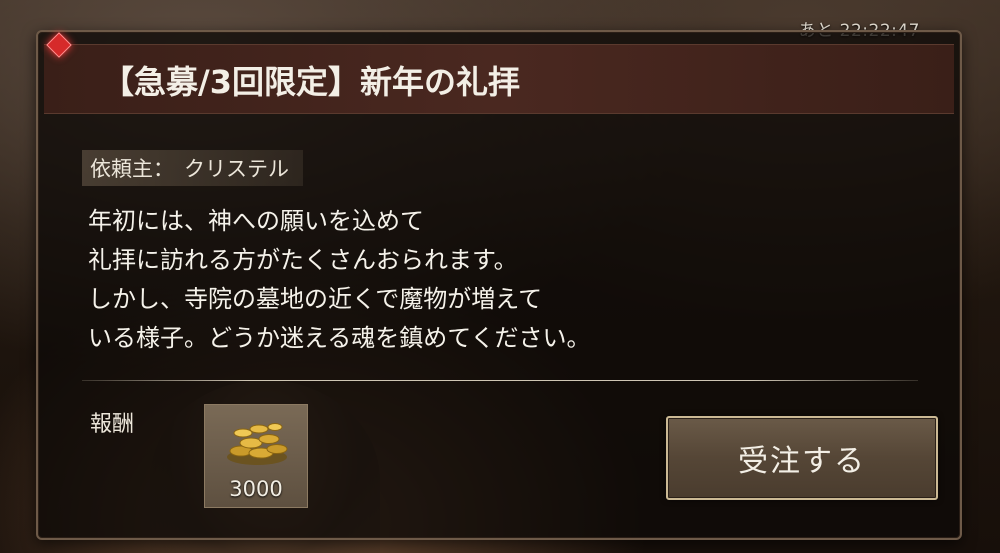  I want to click on reward-amount: 3000, so click(256, 489).